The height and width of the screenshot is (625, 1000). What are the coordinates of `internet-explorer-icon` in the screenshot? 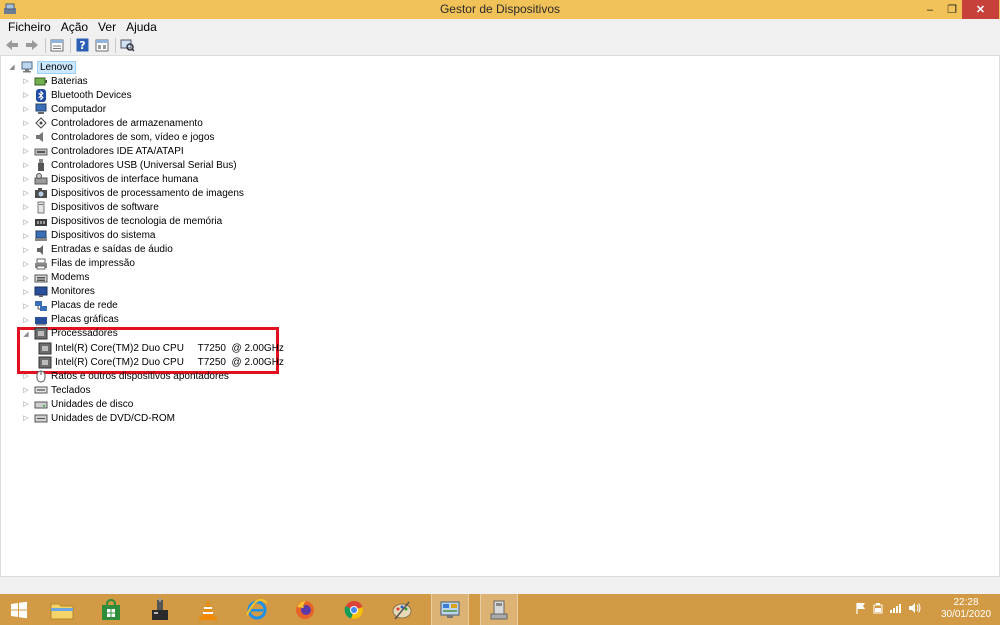 It's located at (257, 608).